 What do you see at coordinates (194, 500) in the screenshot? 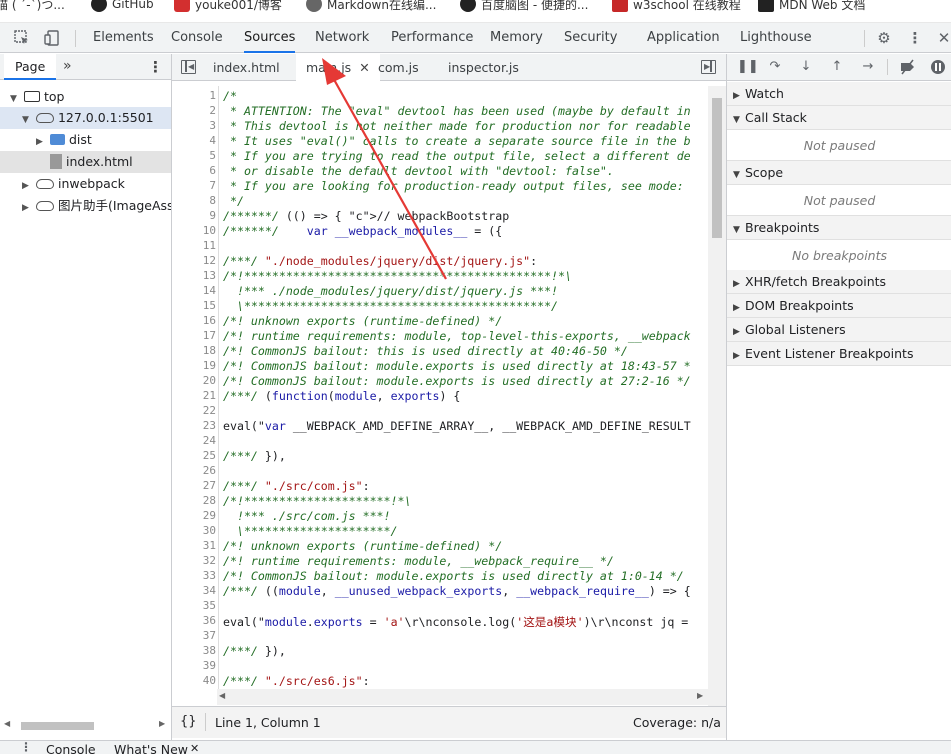
I see `line-number: 28` at bounding box center [194, 500].